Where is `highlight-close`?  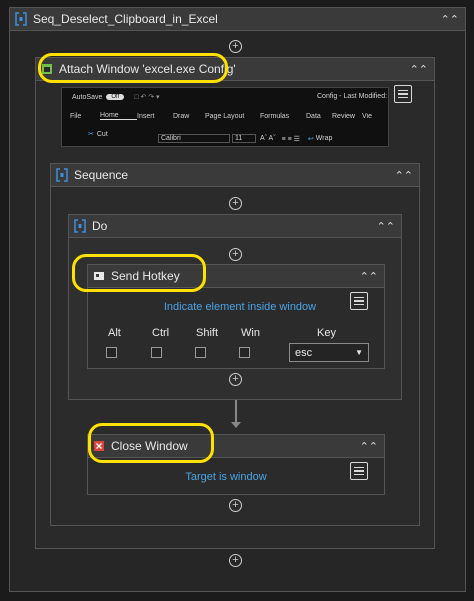 highlight-close is located at coordinates (151, 443).